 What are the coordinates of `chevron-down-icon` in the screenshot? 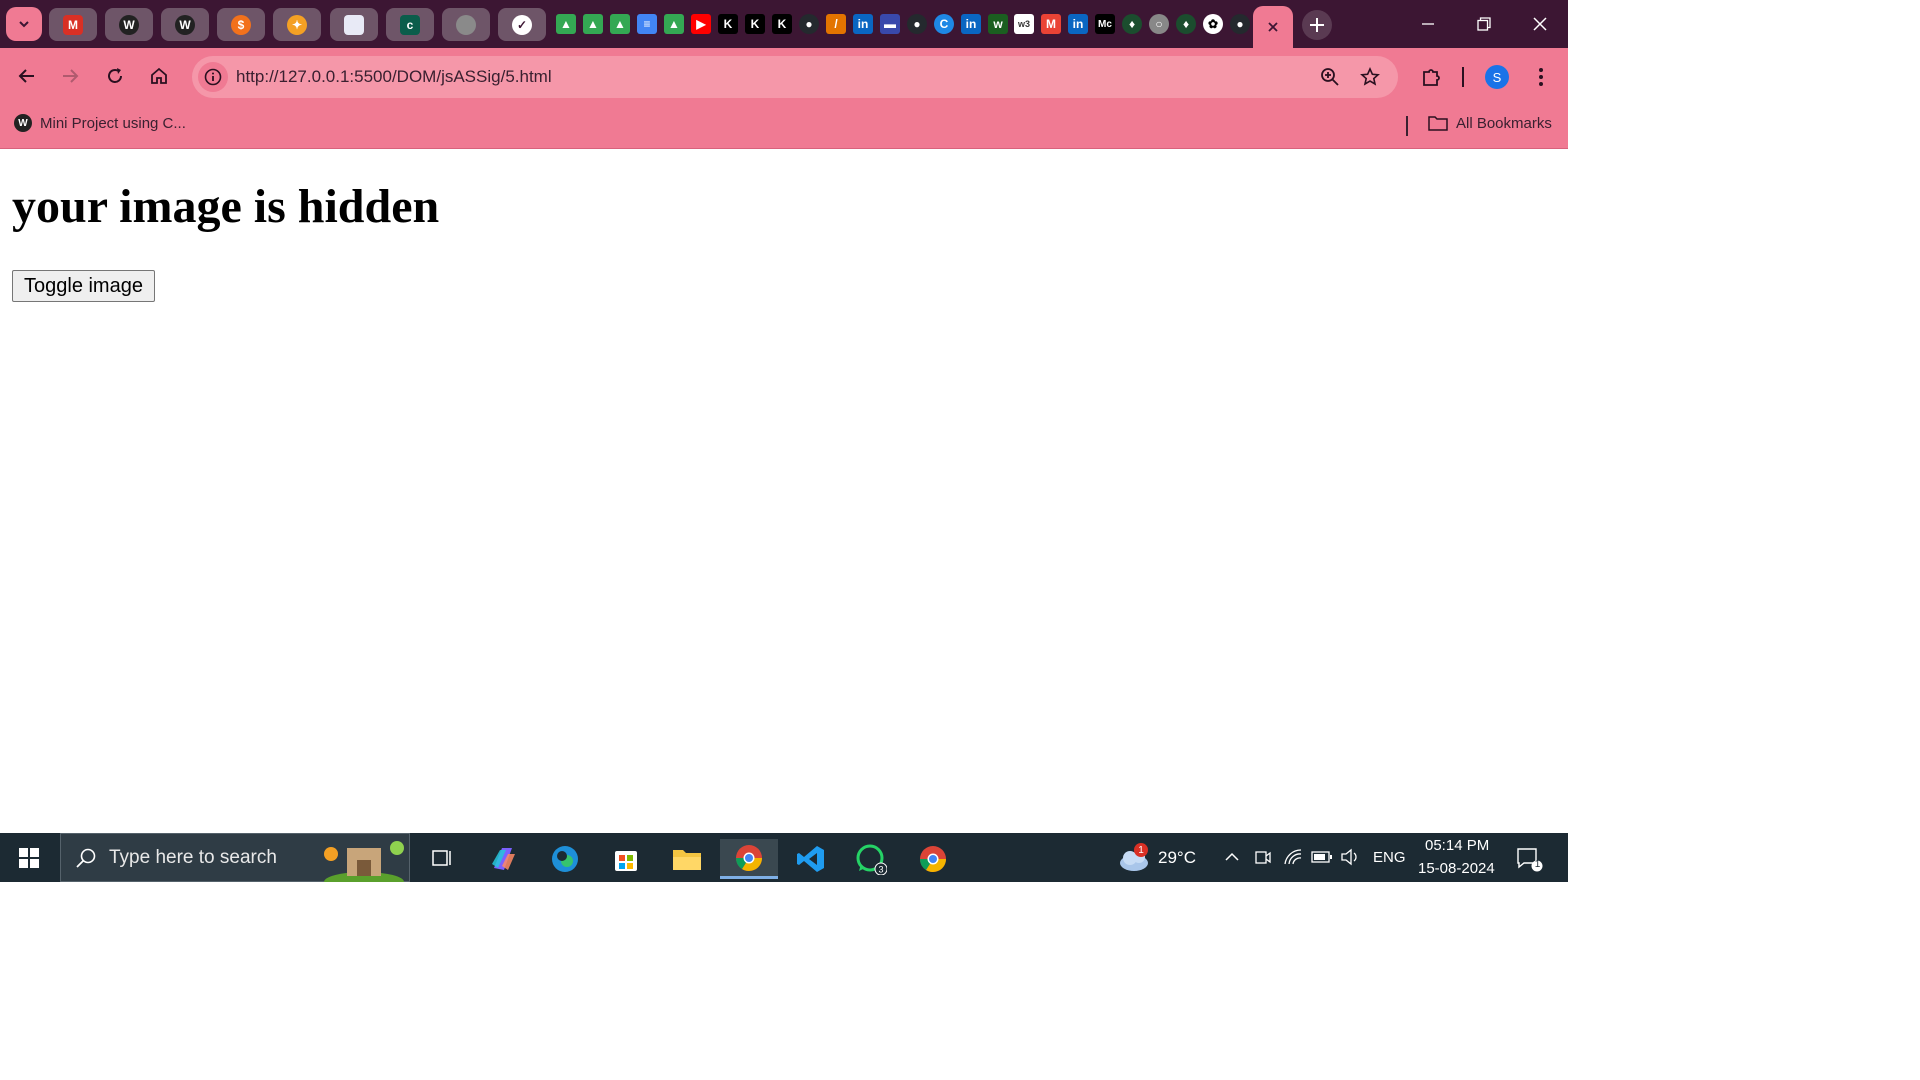 It's located at (24, 24).